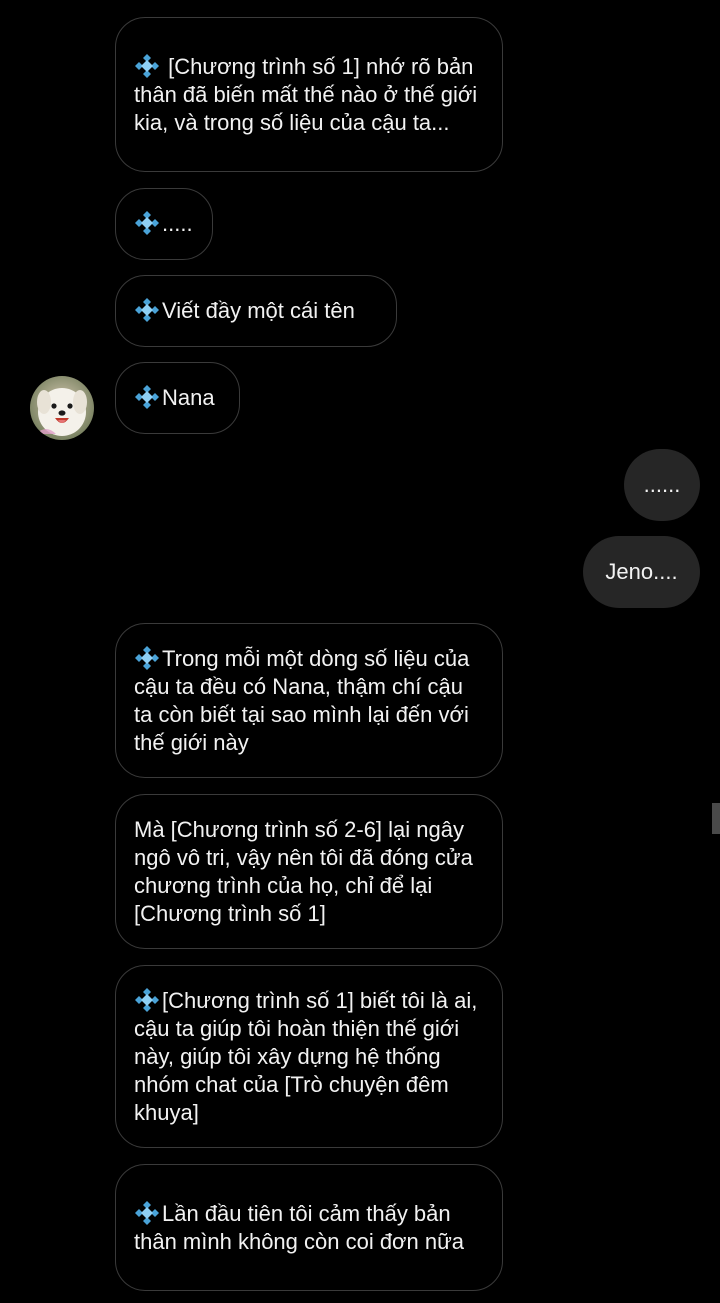  Describe the element at coordinates (716, 818) in the screenshot. I see `scrollbar-thumb` at that location.